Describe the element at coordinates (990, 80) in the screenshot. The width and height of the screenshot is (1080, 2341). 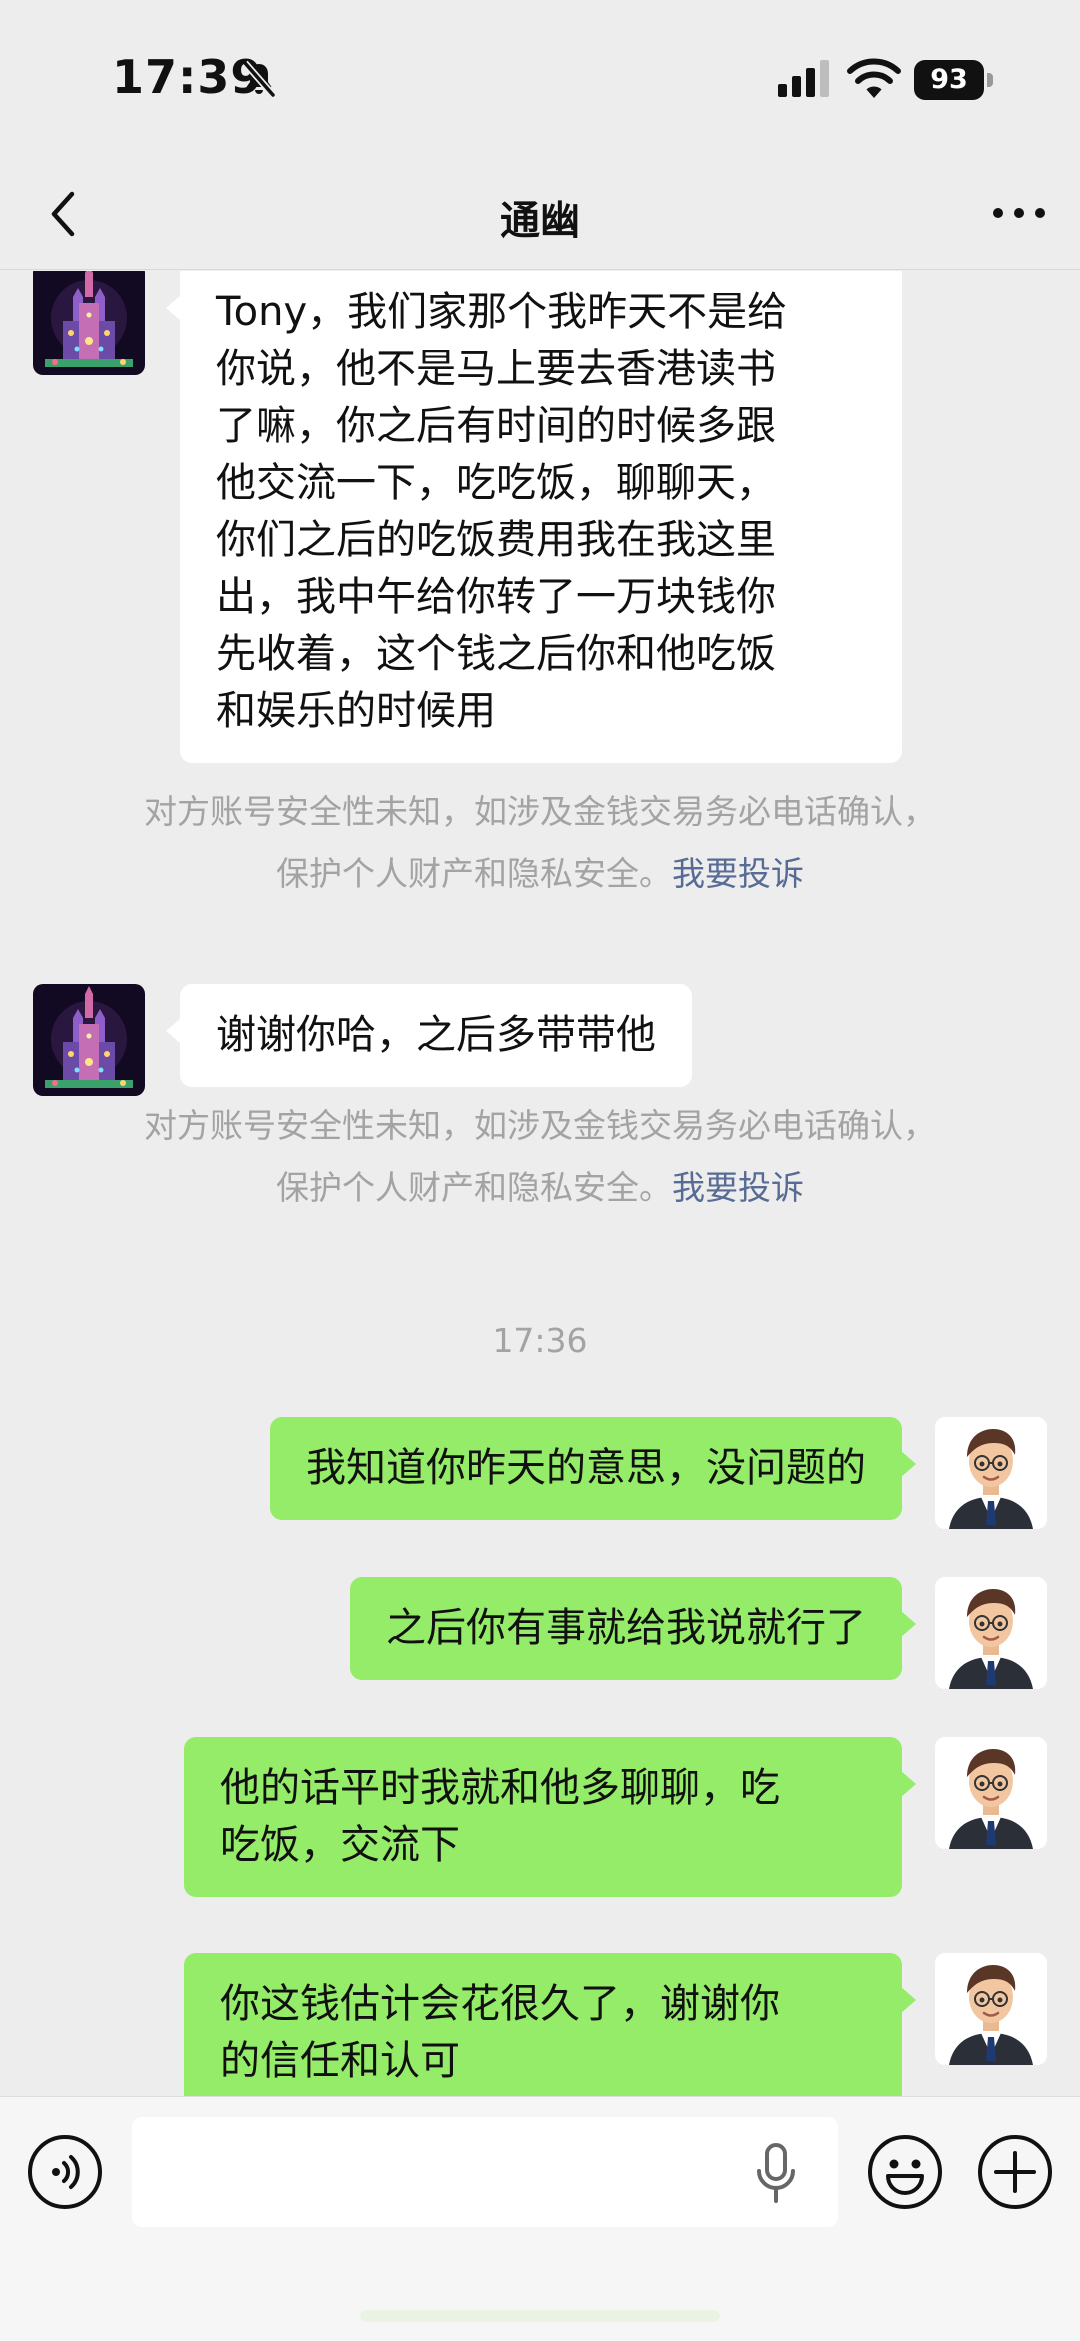
I see `battery-cap` at that location.